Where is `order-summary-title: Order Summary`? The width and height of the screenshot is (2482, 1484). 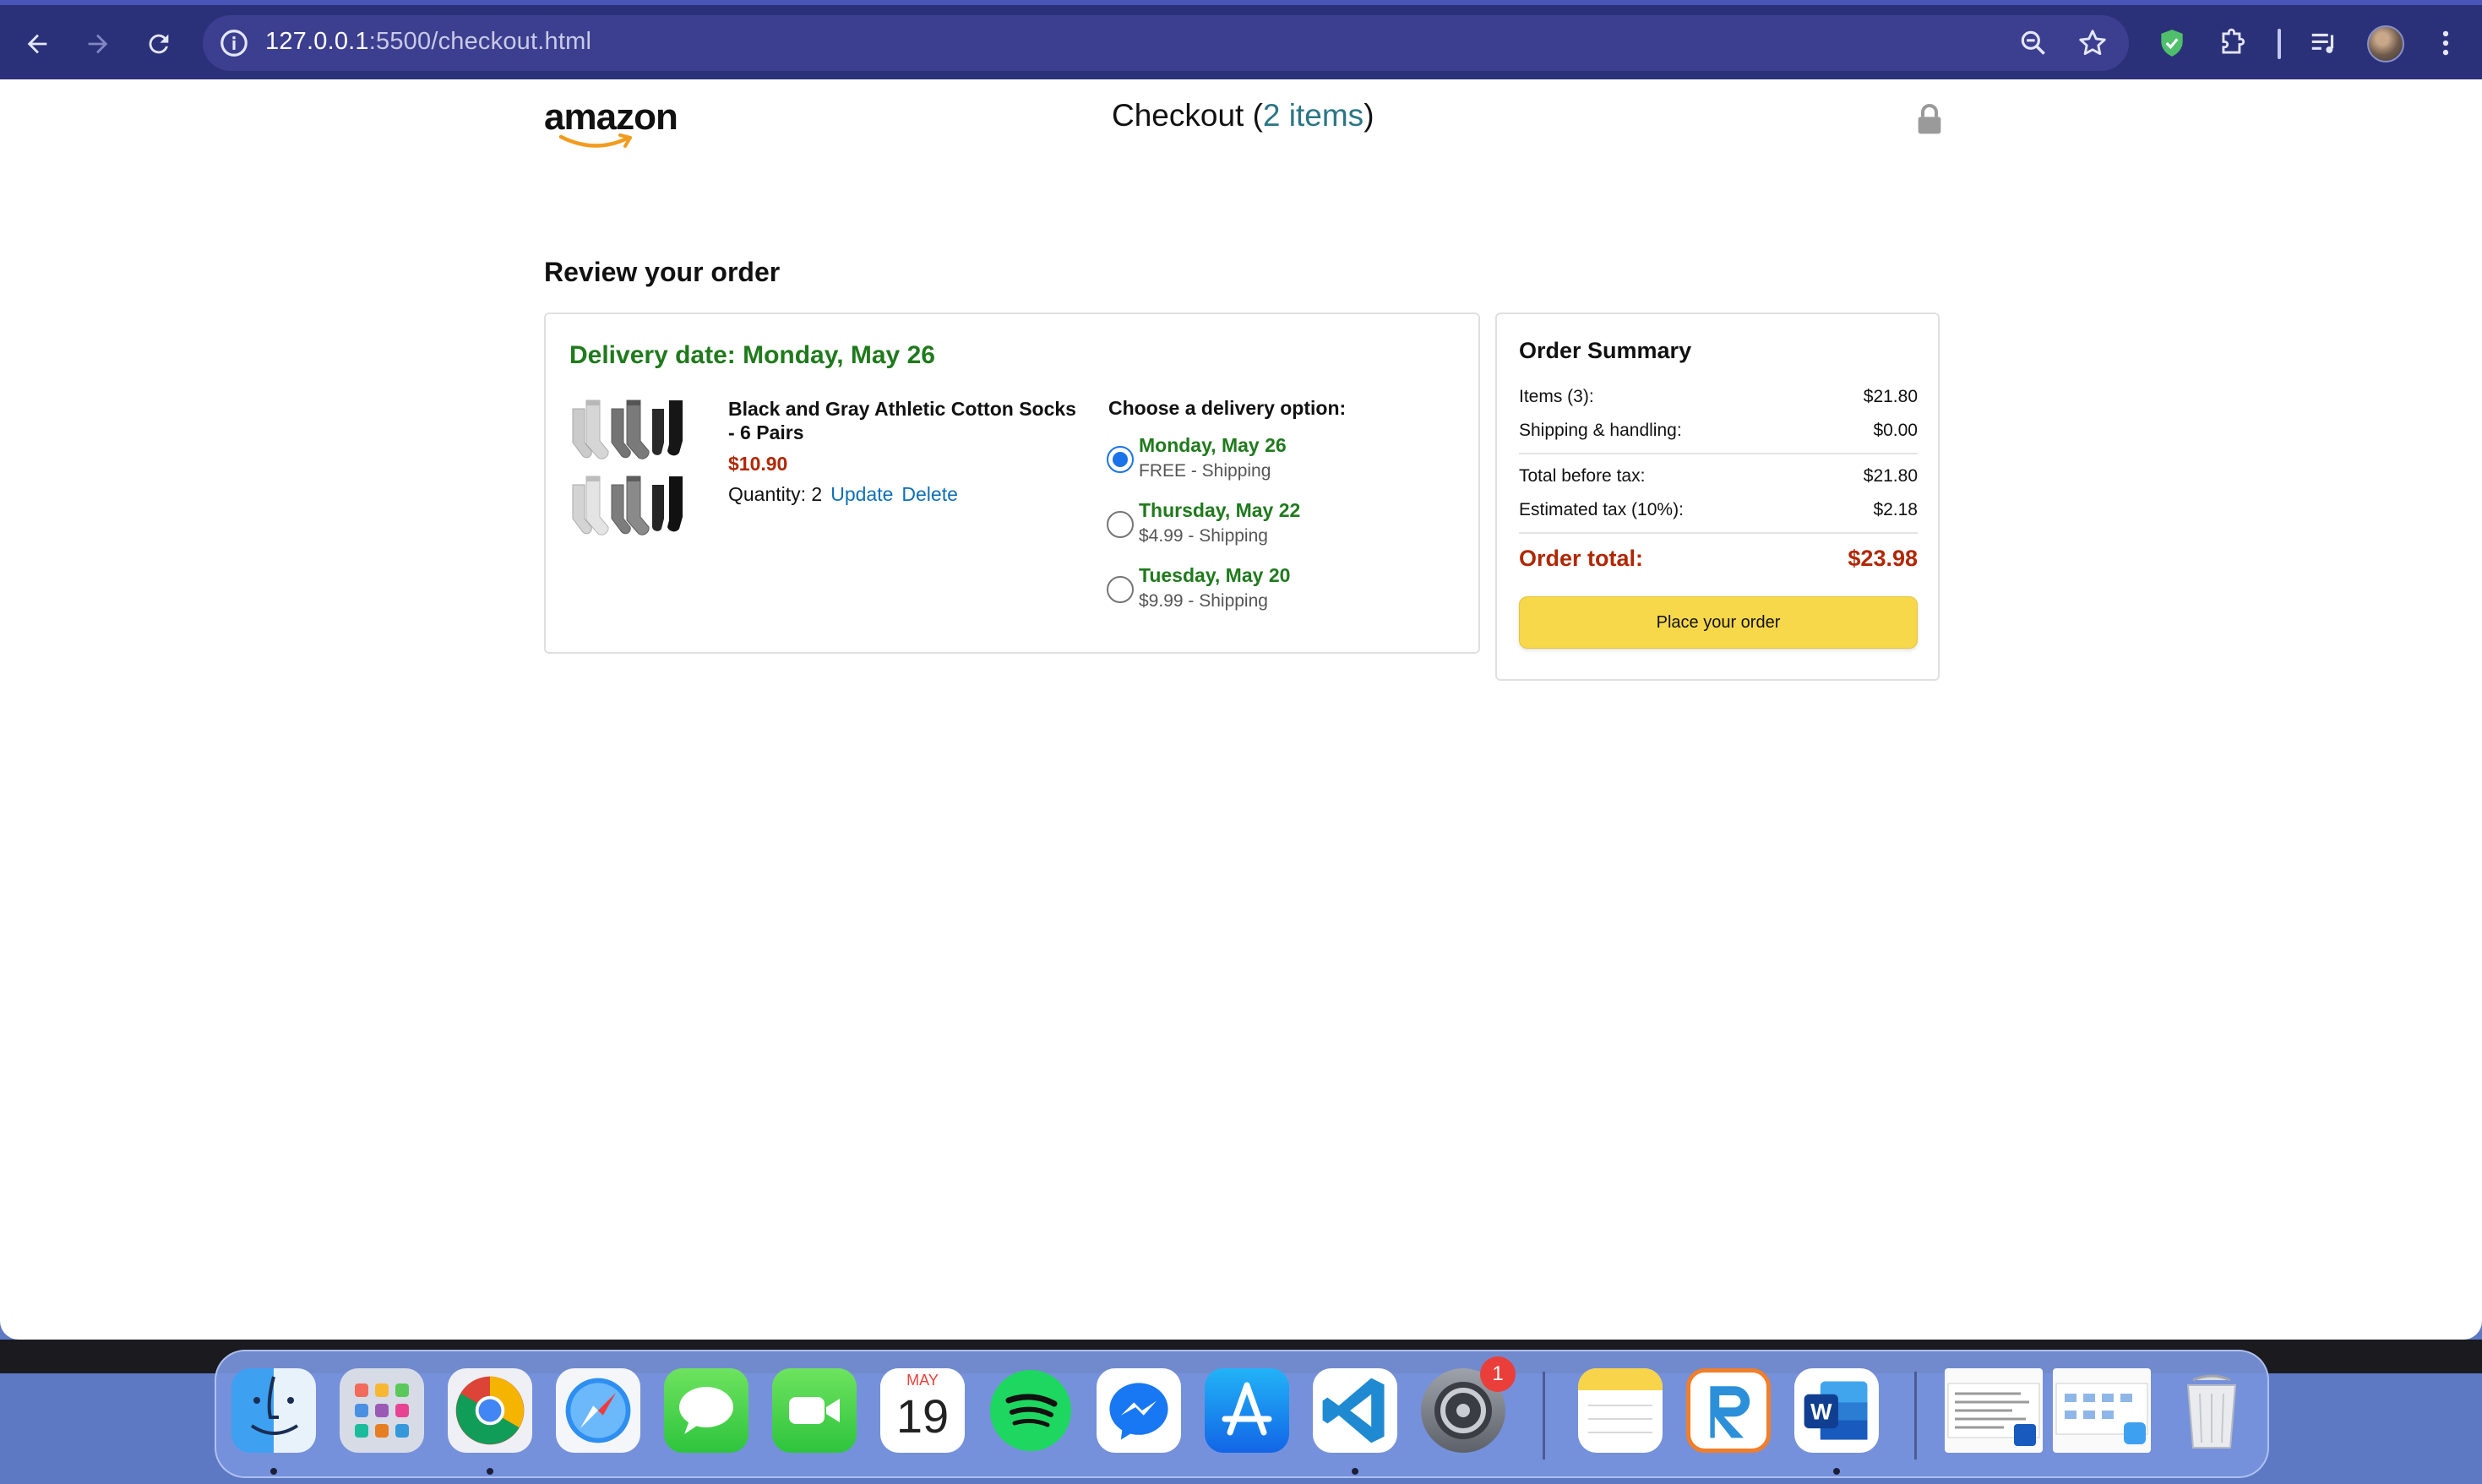 order-summary-title: Order Summary is located at coordinates (1605, 350).